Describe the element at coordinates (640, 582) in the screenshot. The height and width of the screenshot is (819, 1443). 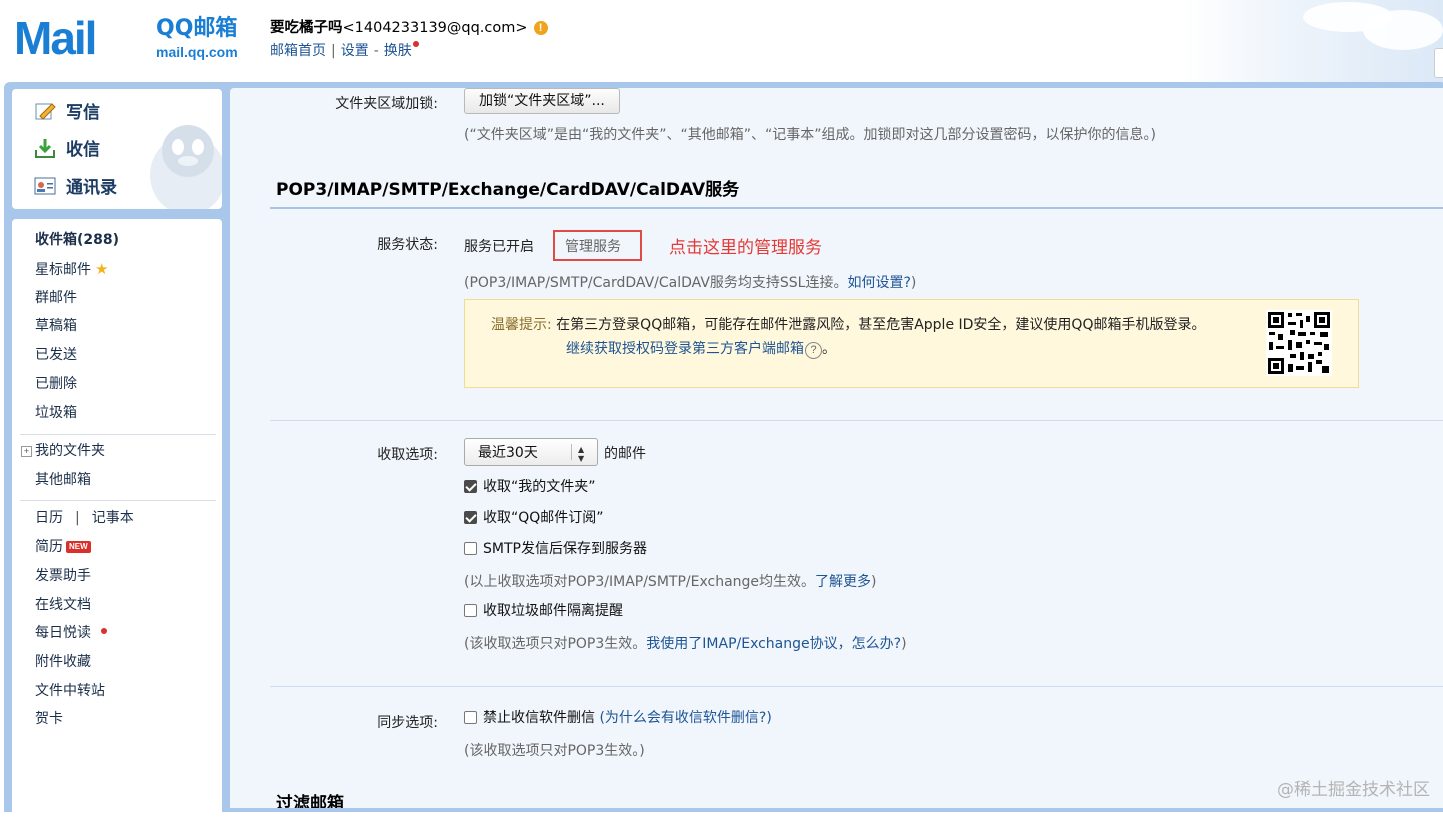
I see `hint-text: (以上收取选项对POP3/IMAP/SMTP/Exchange均生效。` at that location.